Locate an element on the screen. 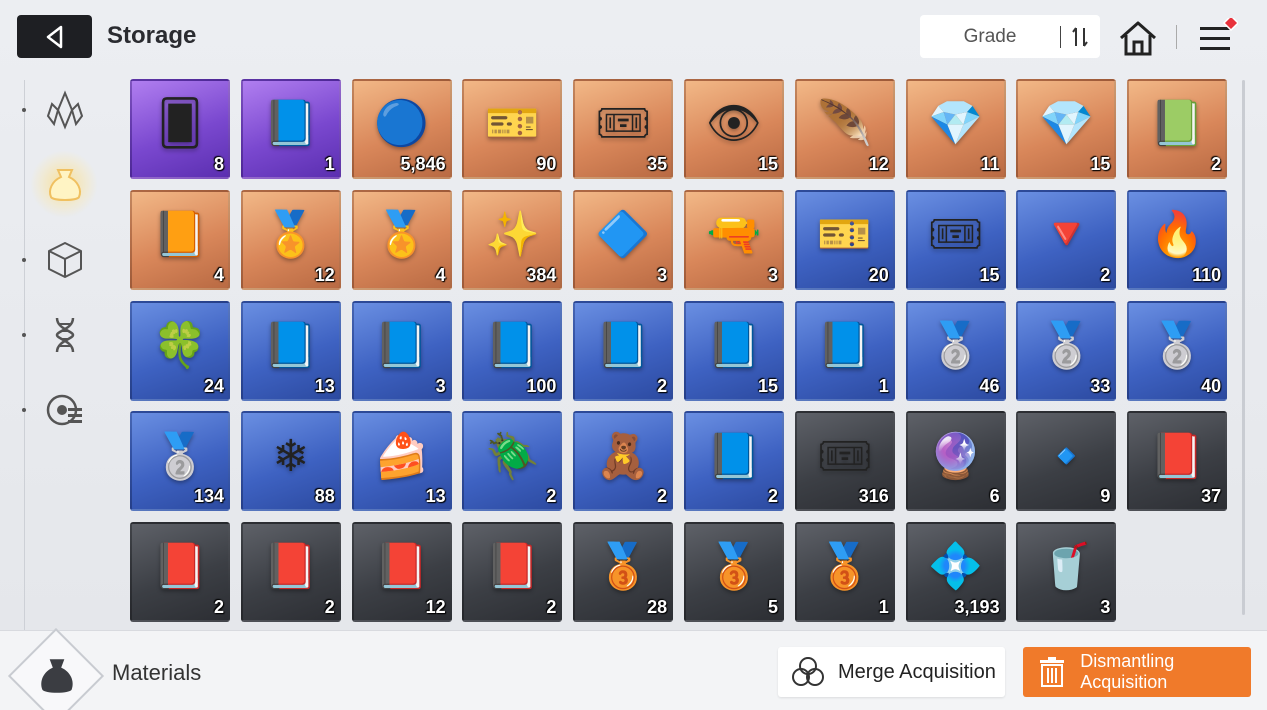 The width and height of the screenshot is (1267, 710). item-tile: 🪶 12 is located at coordinates (844, 129).